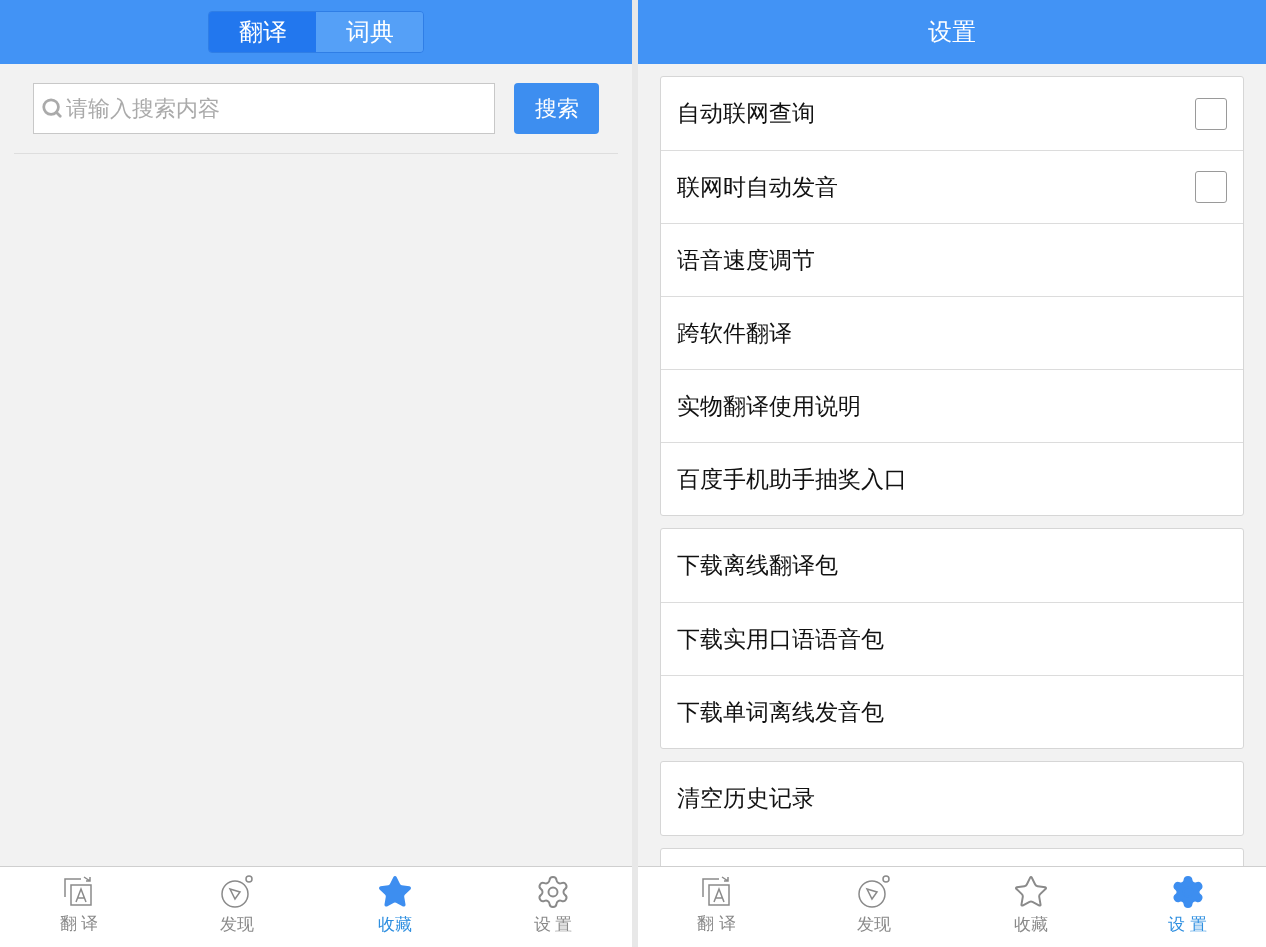  I want to click on search-icon, so click(52, 108).